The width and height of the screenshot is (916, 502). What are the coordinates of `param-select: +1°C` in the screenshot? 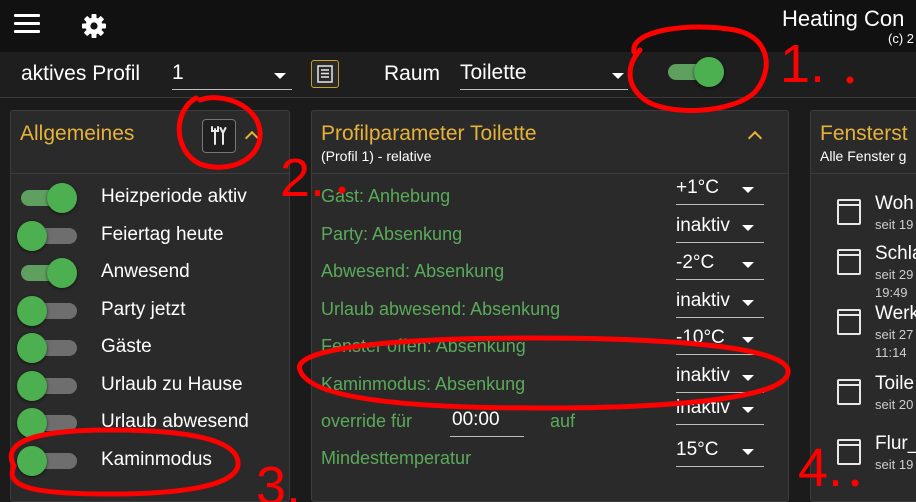 It's located at (720, 190).